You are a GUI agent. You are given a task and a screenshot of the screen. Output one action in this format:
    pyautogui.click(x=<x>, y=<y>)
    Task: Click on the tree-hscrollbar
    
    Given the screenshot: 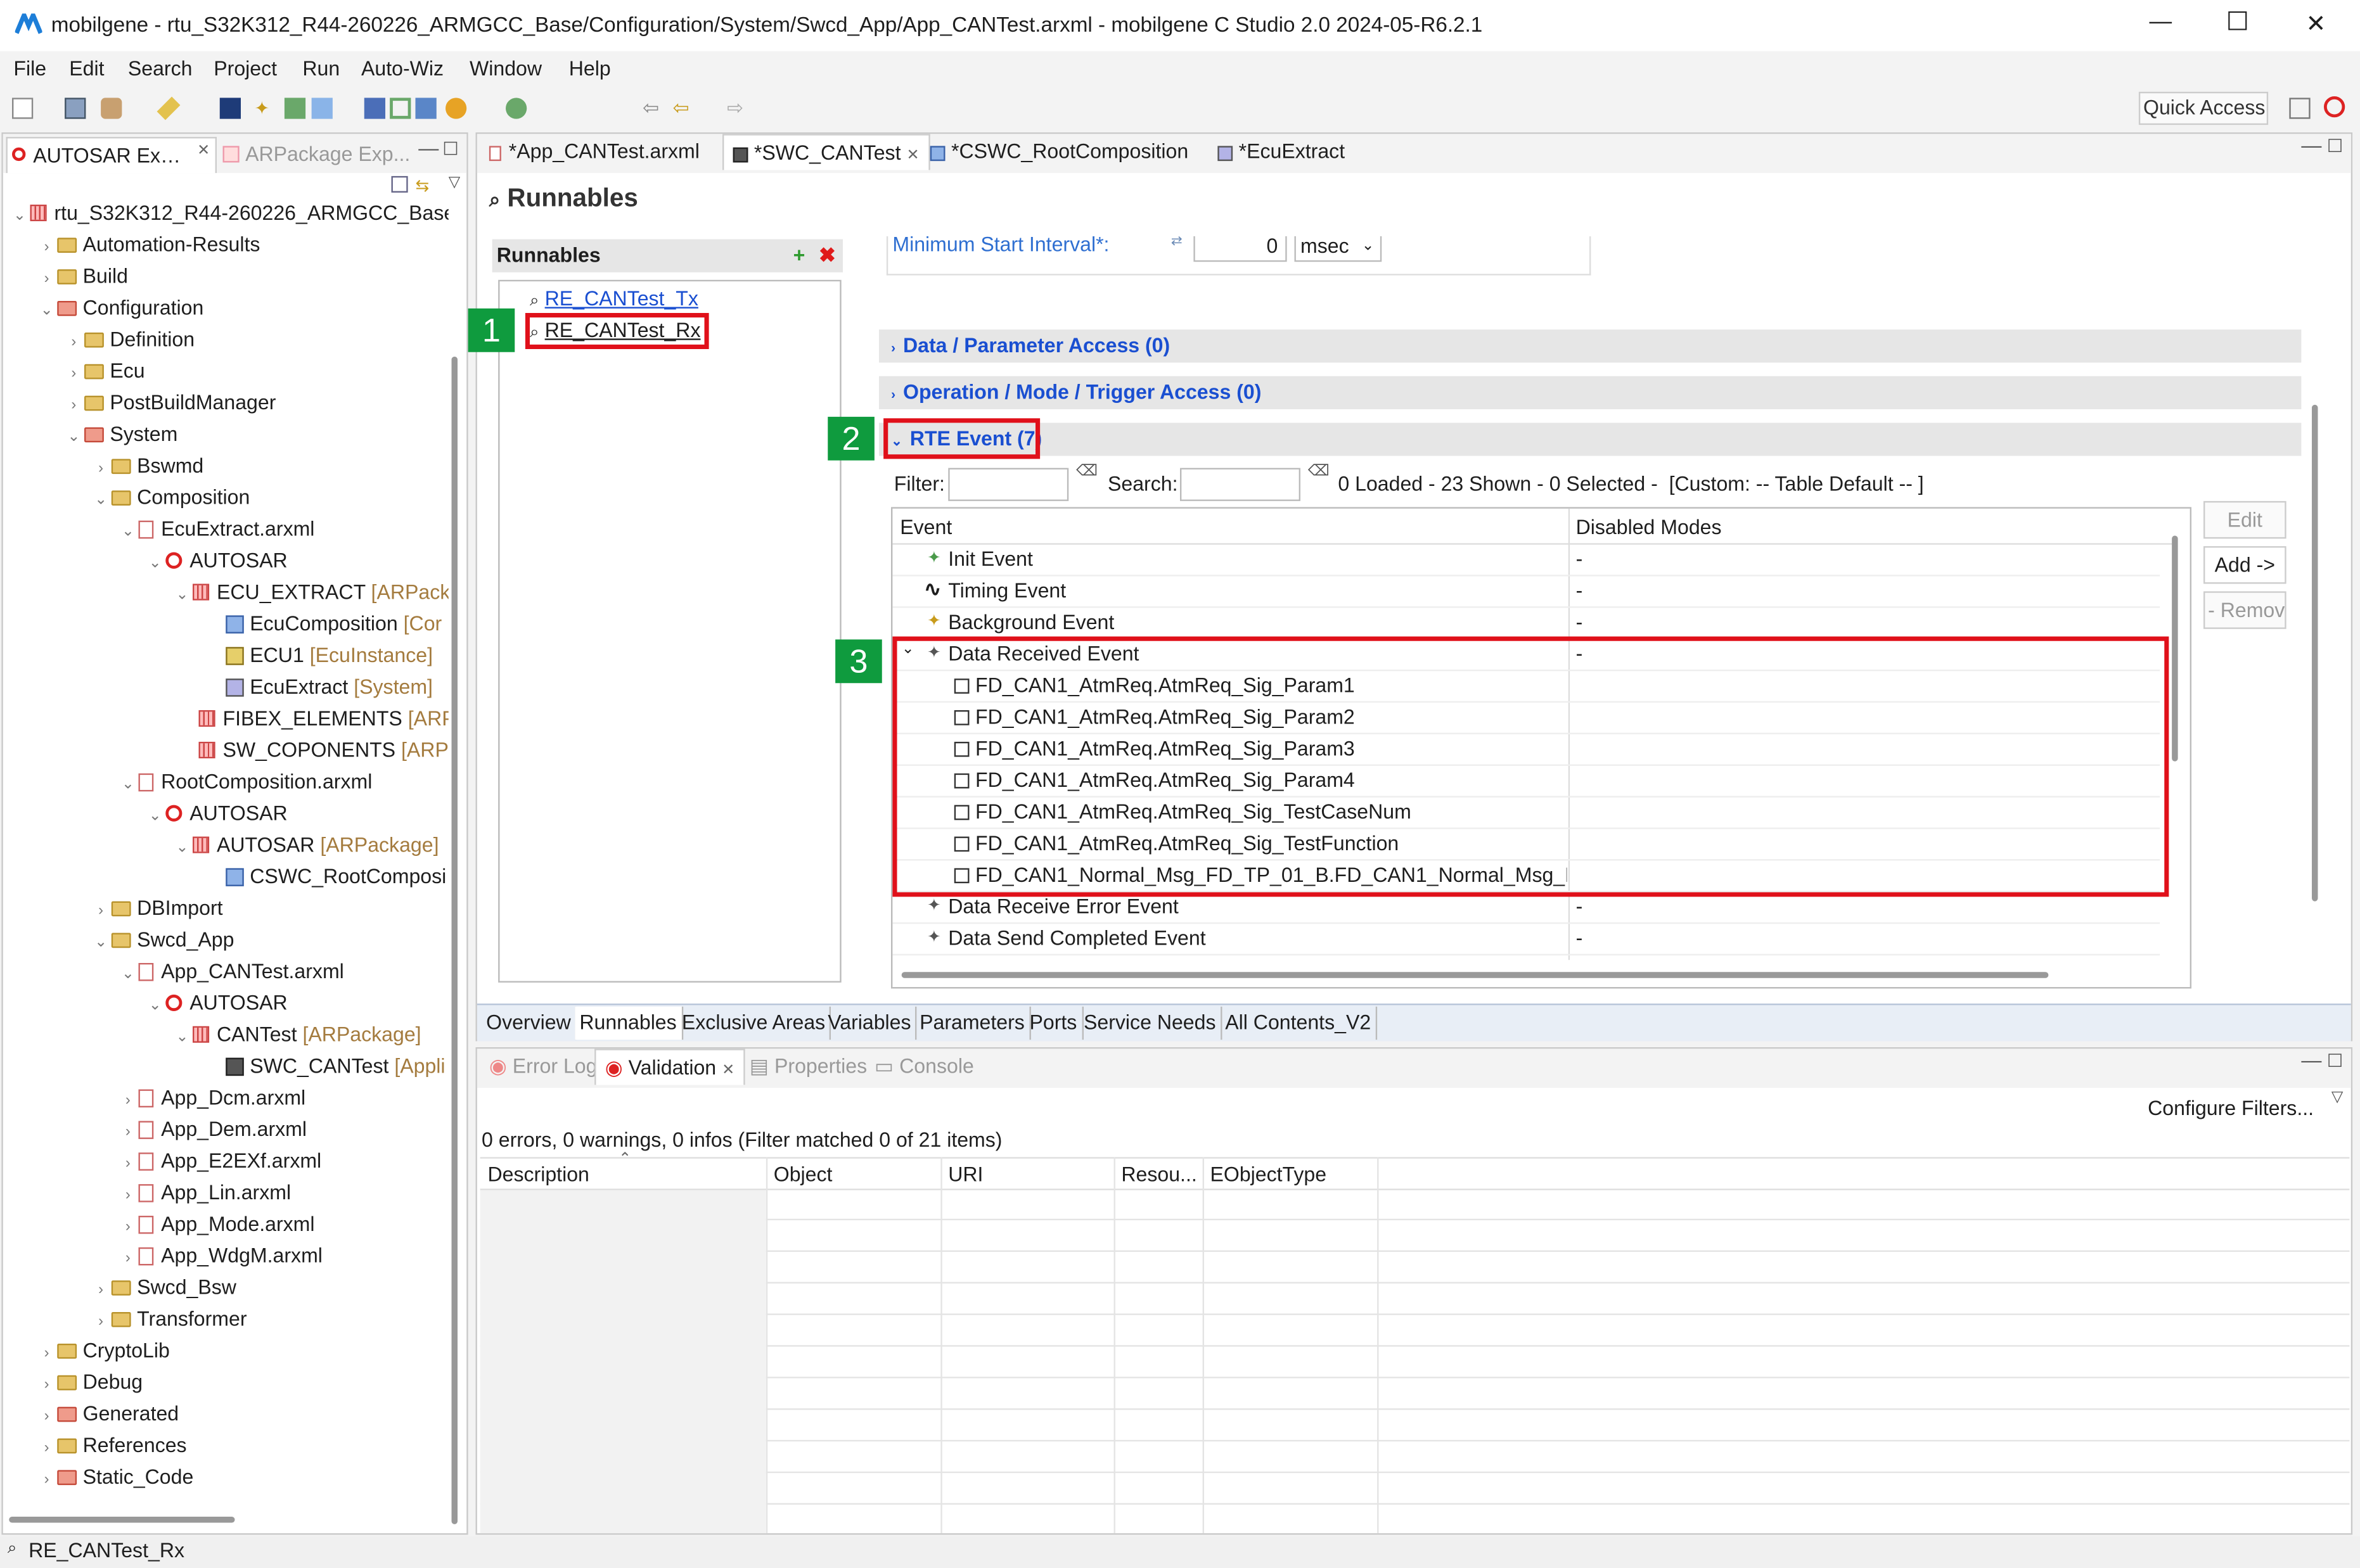 What is the action you would take?
    pyautogui.click(x=122, y=1520)
    